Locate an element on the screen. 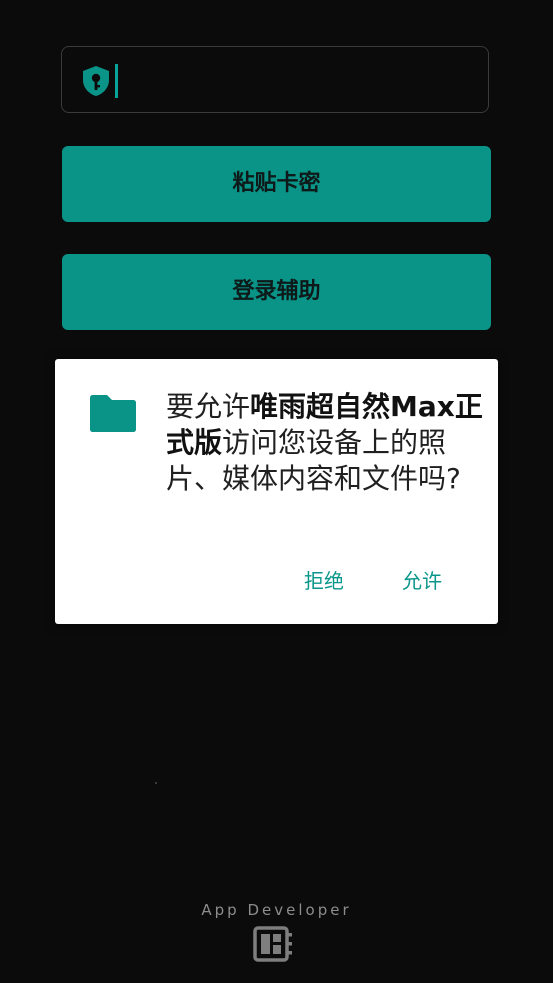 The height and width of the screenshot is (983, 553). footer-label: App Developer is located at coordinates (276, 910).